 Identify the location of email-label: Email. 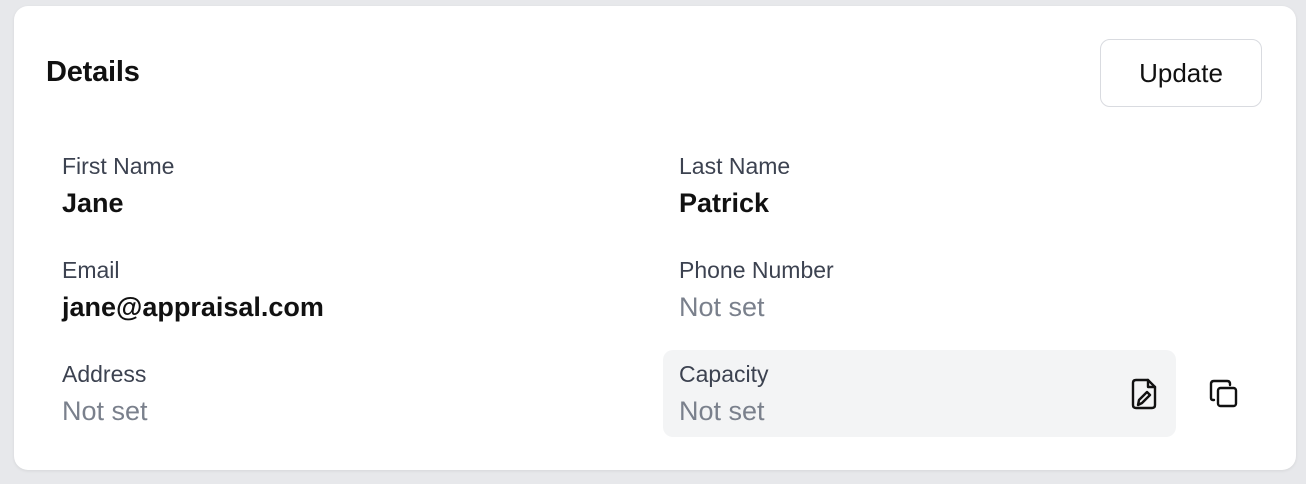
(91, 270).